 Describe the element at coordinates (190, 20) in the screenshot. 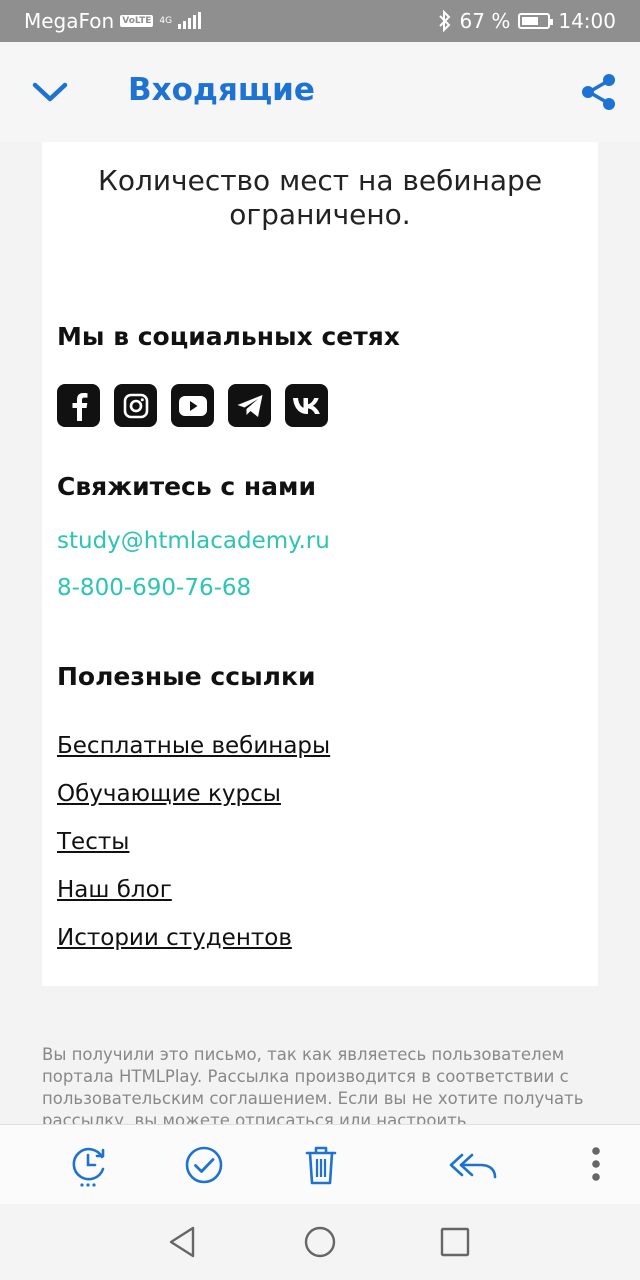

I see `signal-icon` at that location.